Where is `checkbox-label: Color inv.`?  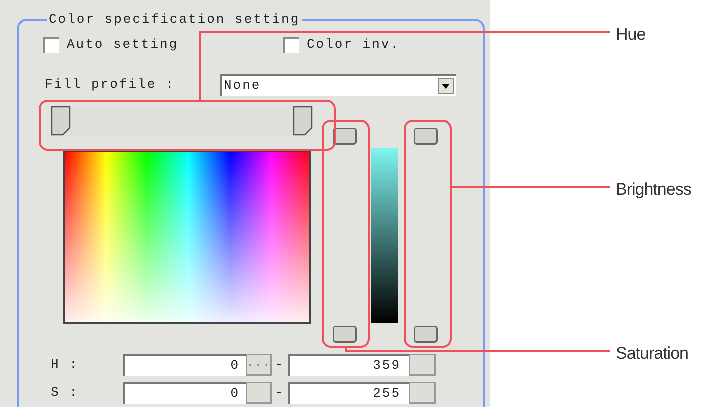
checkbox-label: Color inv. is located at coordinates (353, 45).